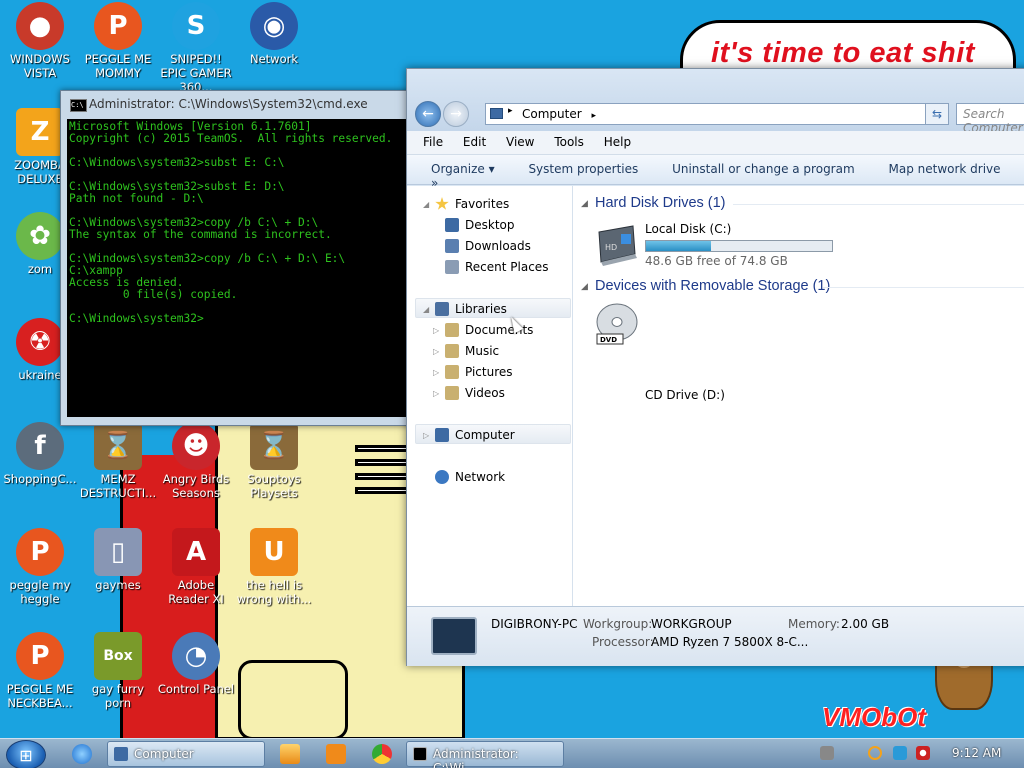  What do you see at coordinates (26, 754) in the screenshot?
I see `start-button: ⊞` at bounding box center [26, 754].